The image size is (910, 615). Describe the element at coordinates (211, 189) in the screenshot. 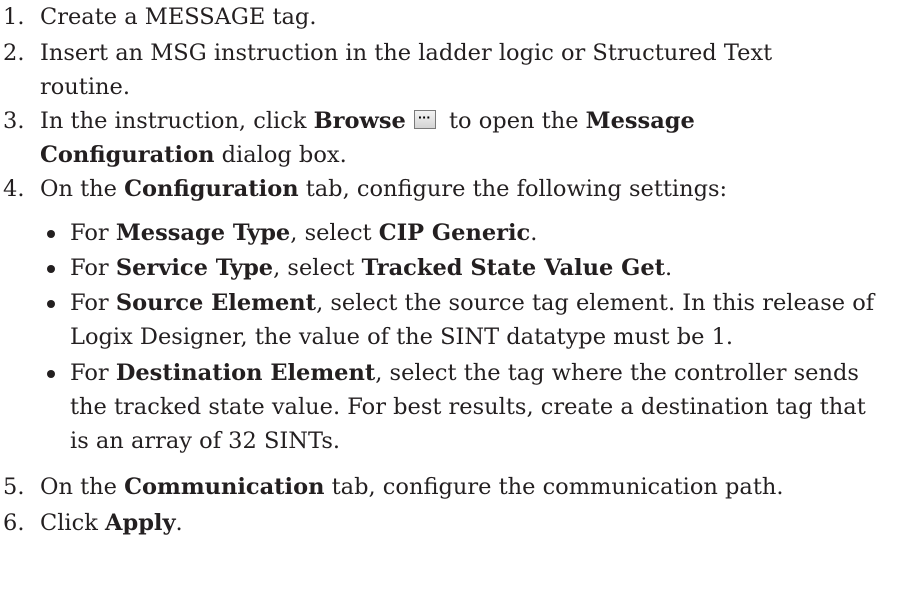

I see `configuration-tab-label: Configuration` at that location.